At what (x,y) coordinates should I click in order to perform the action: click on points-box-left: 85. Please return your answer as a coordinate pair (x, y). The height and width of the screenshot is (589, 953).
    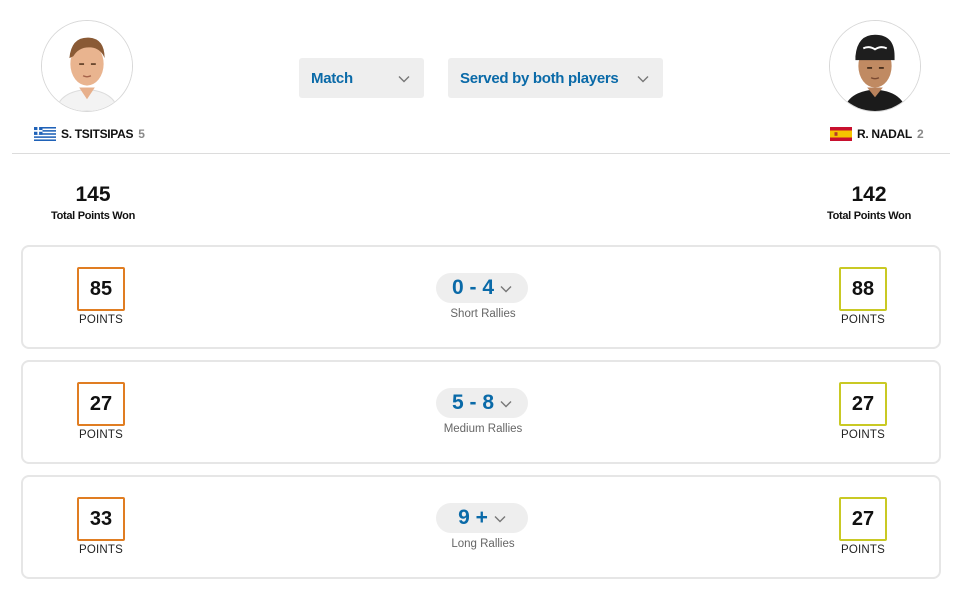
    Looking at the image, I should click on (101, 289).